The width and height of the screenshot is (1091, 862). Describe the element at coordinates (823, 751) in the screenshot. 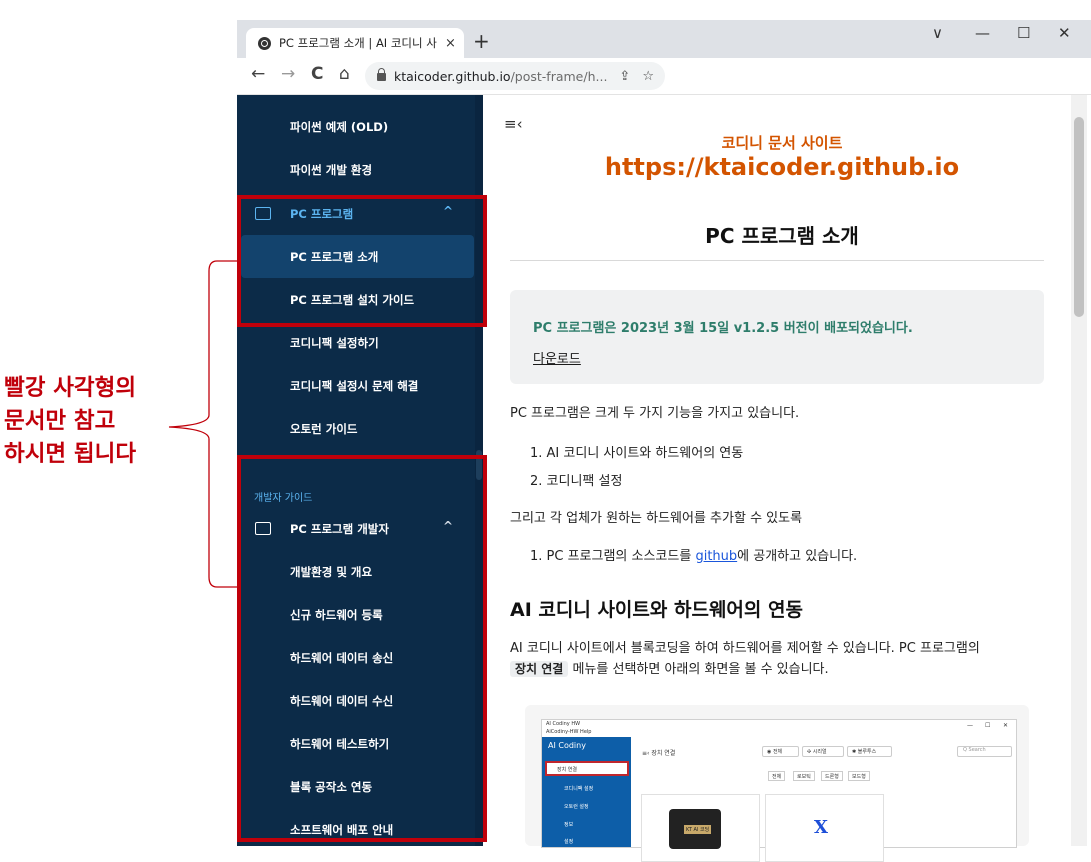

I see `app-filter-serial: ✣ 시리얼` at that location.